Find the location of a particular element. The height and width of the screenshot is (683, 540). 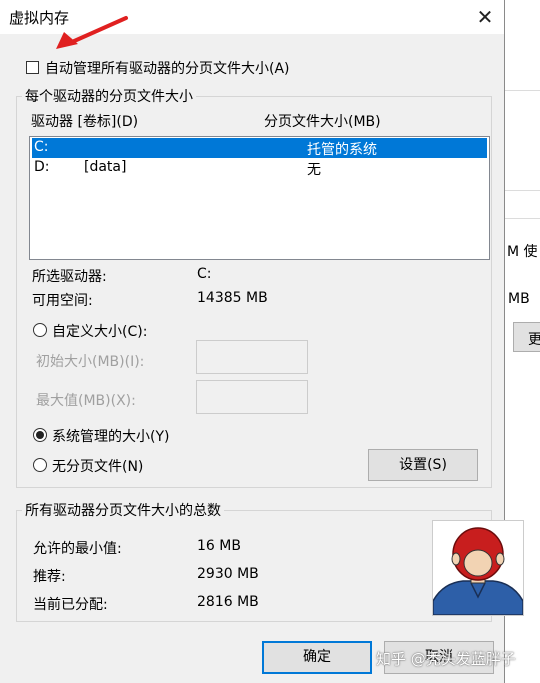

initial-size-input is located at coordinates (252, 357).